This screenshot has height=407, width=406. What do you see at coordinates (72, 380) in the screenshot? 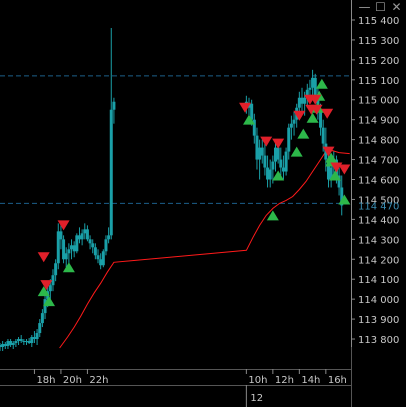
I see `x-tick-label: 20h` at bounding box center [72, 380].